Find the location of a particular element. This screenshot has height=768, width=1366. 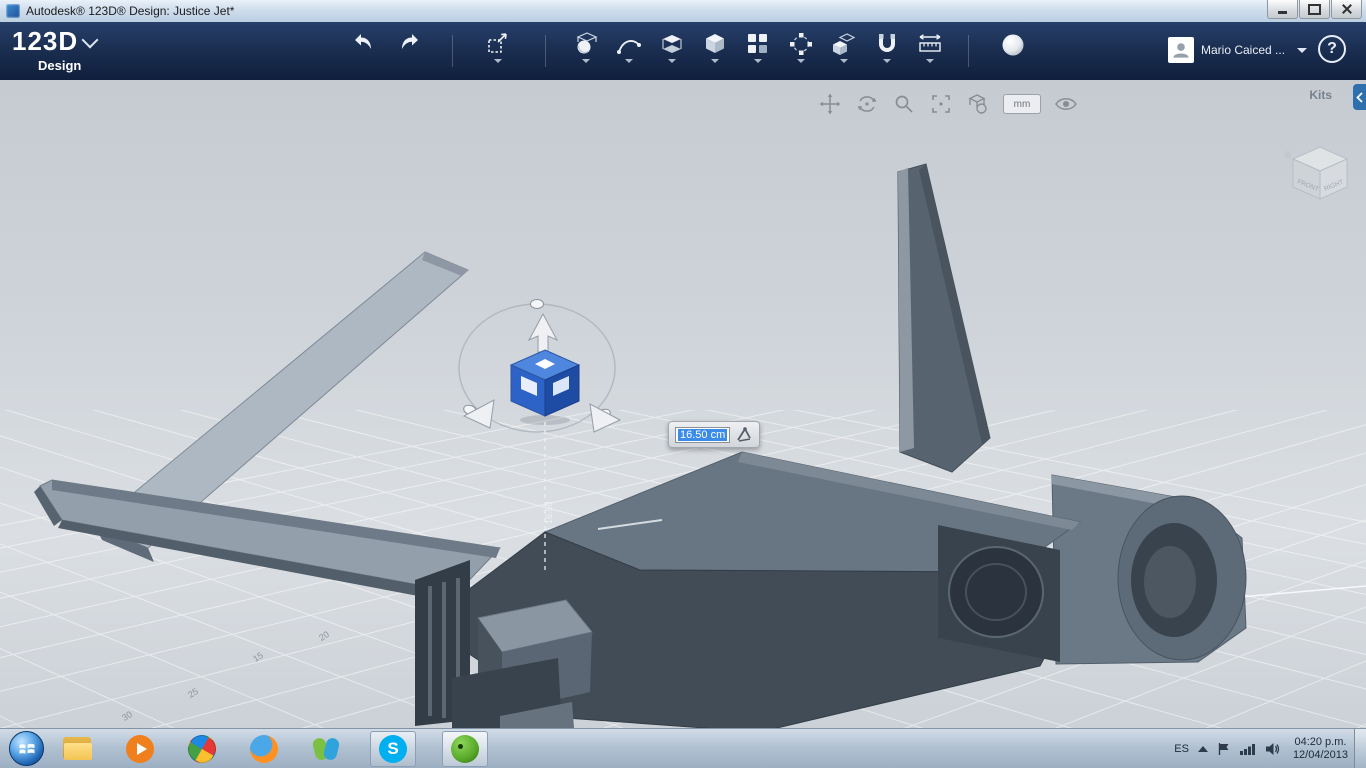

chevron-left-icon is located at coordinates (1359, 97).